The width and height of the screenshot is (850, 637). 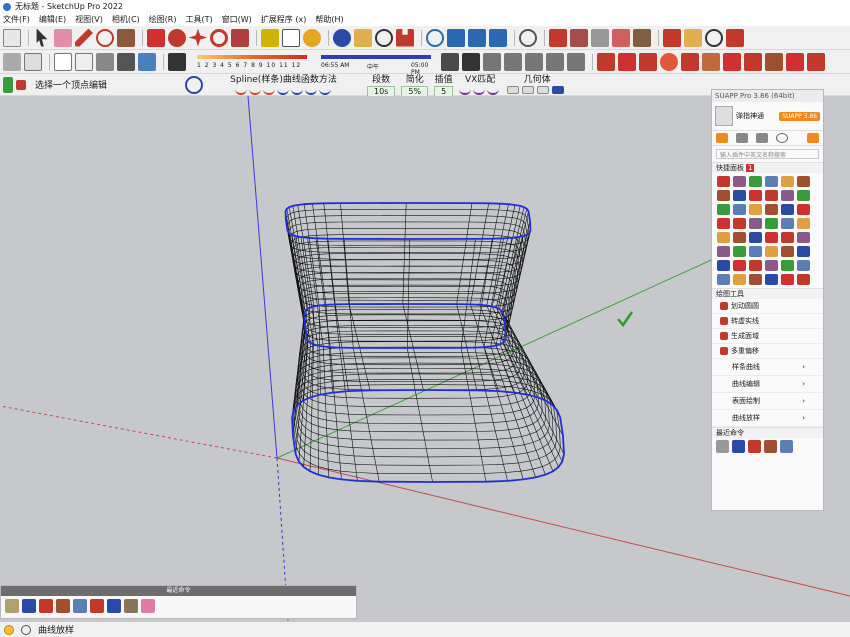 What do you see at coordinates (126, 19) in the screenshot?
I see `menu-camera: 相机(C)` at bounding box center [126, 19].